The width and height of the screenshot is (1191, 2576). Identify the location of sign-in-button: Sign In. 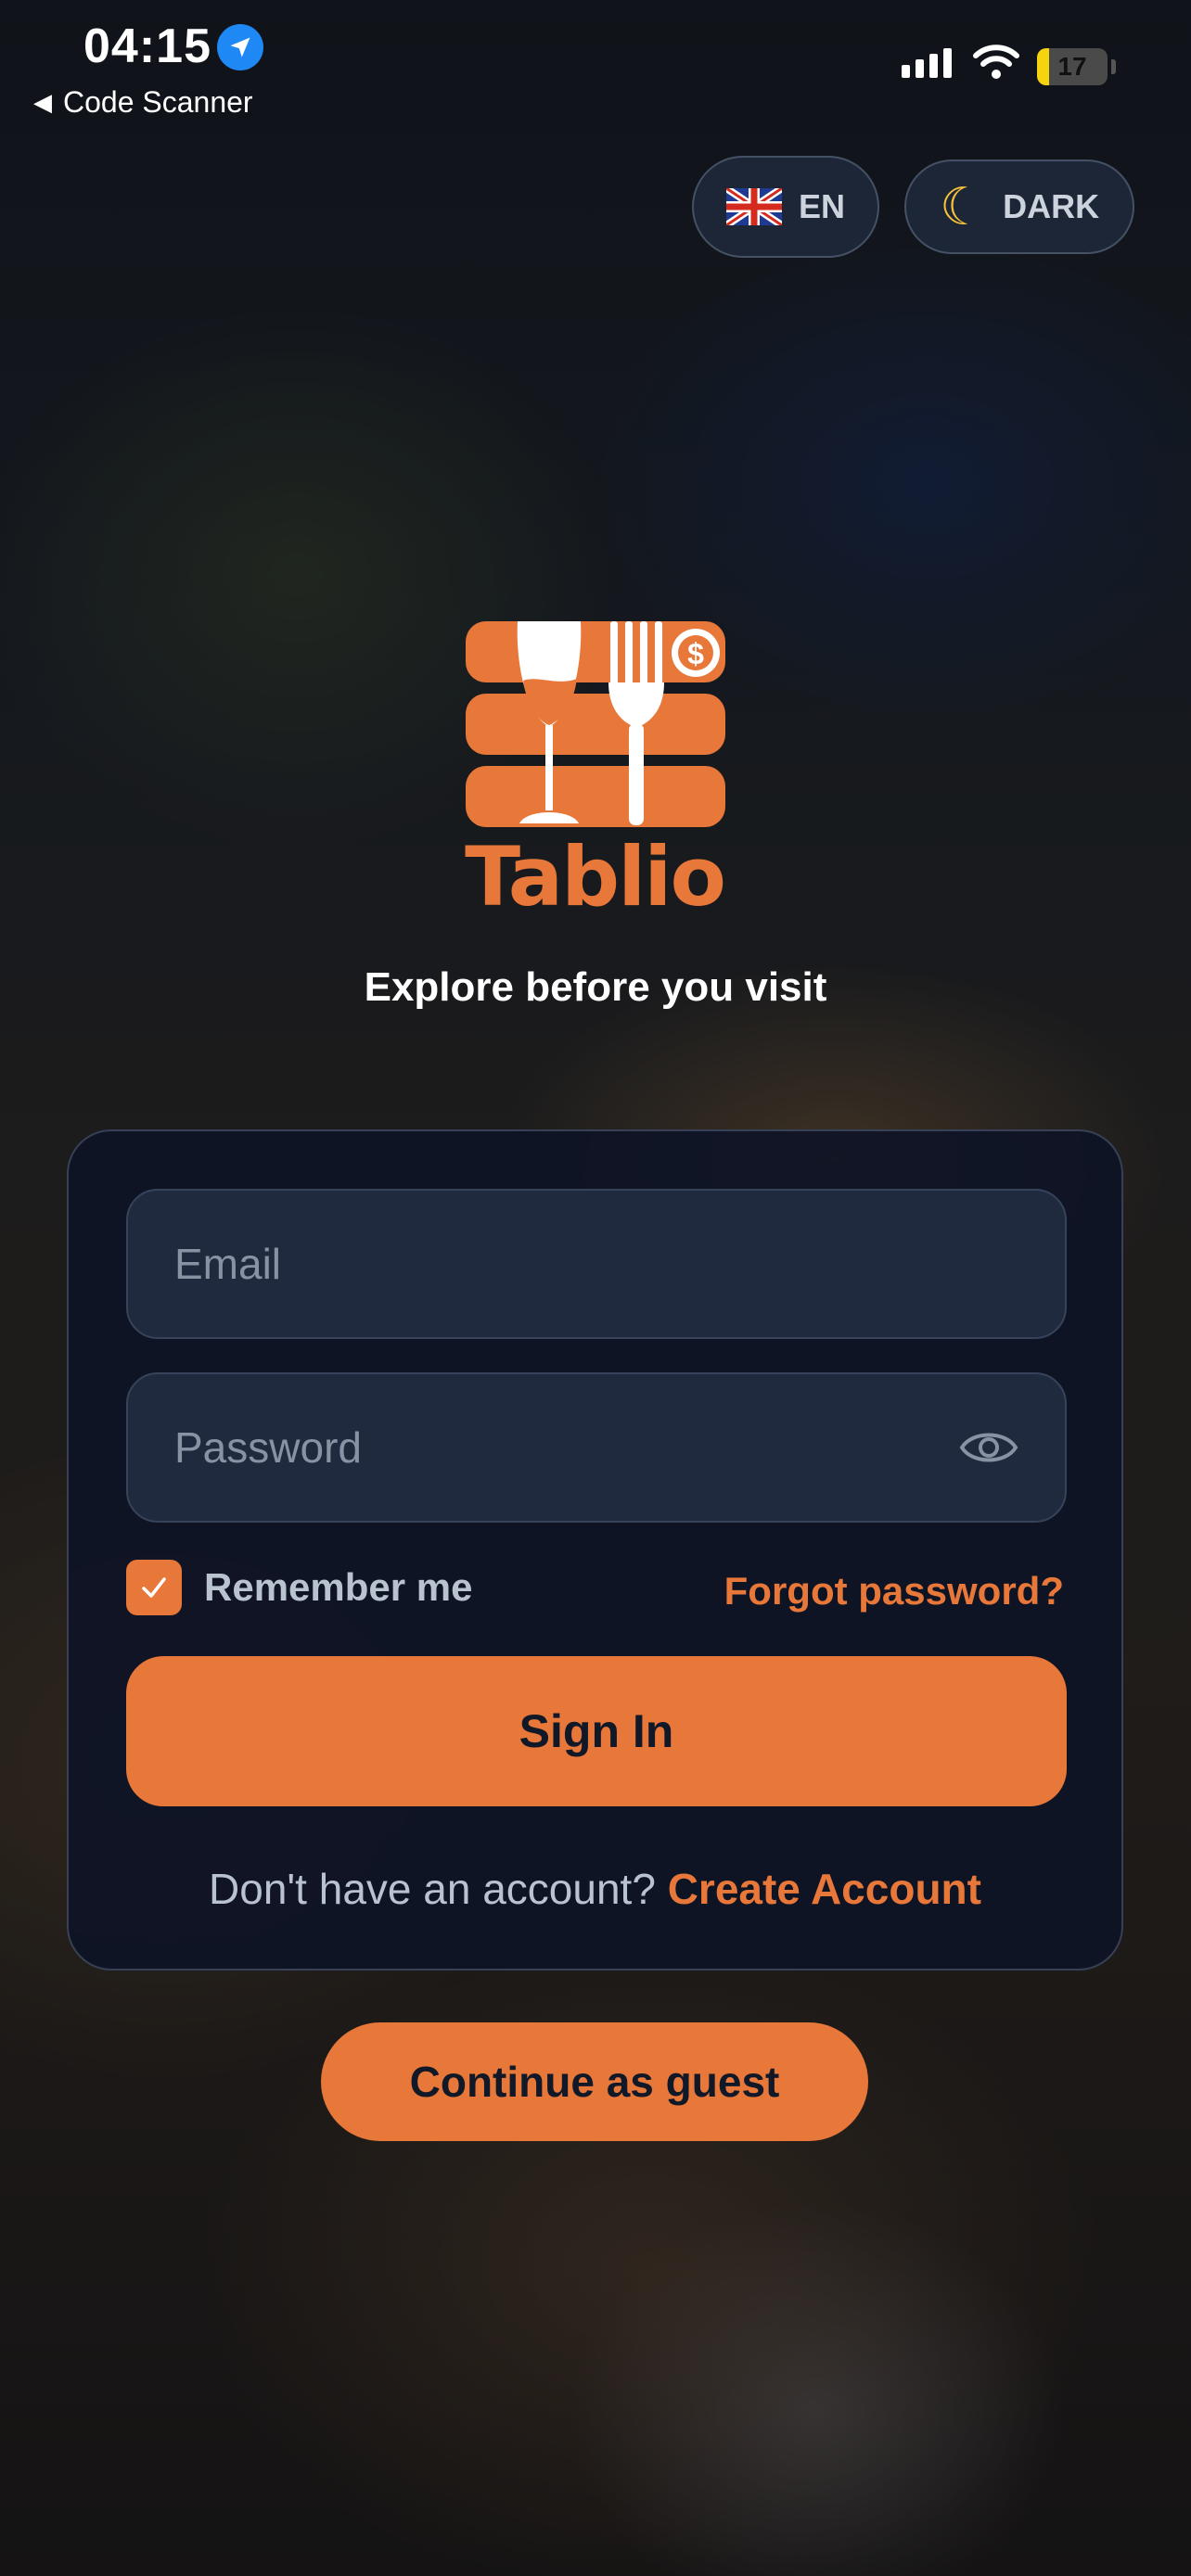
(597, 1731).